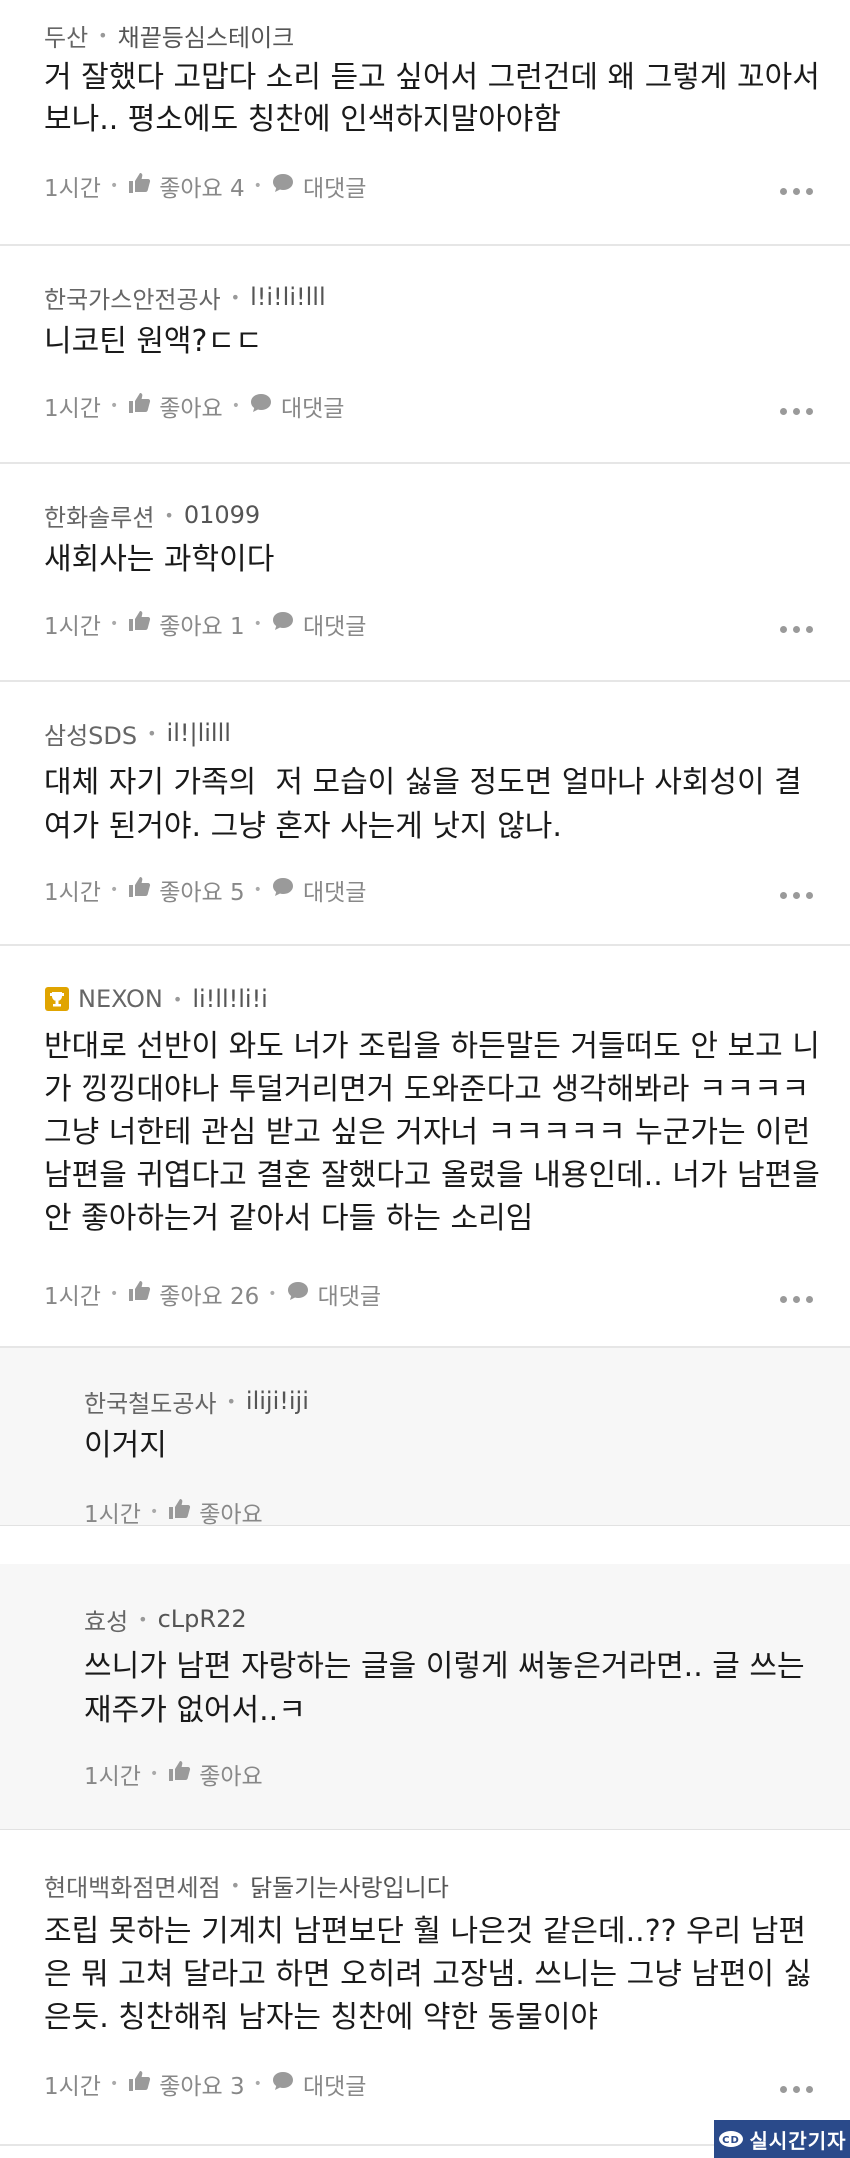 This screenshot has width=850, height=2158. Describe the element at coordinates (288, 297) in the screenshot. I see `user-nickname: l!i!li!lll` at that location.